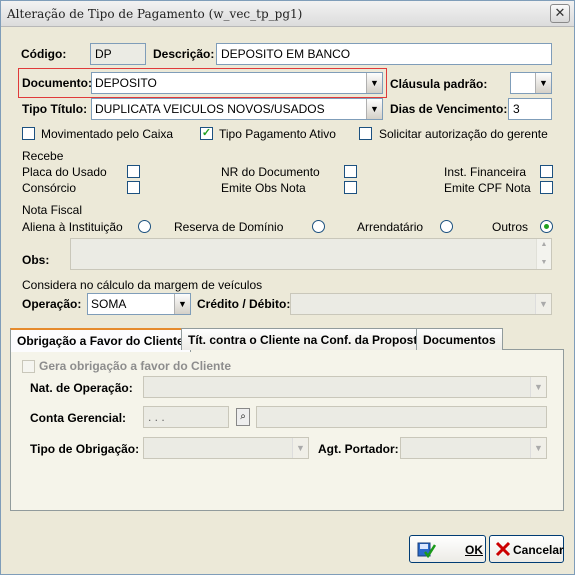  What do you see at coordinates (184, 54) in the screenshot?
I see `descricao-label: Descrição:` at bounding box center [184, 54].